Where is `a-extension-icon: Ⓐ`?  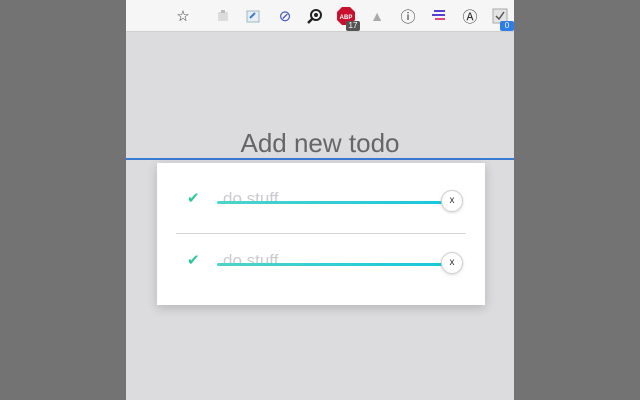 a-extension-icon: Ⓐ is located at coordinates (470, 16).